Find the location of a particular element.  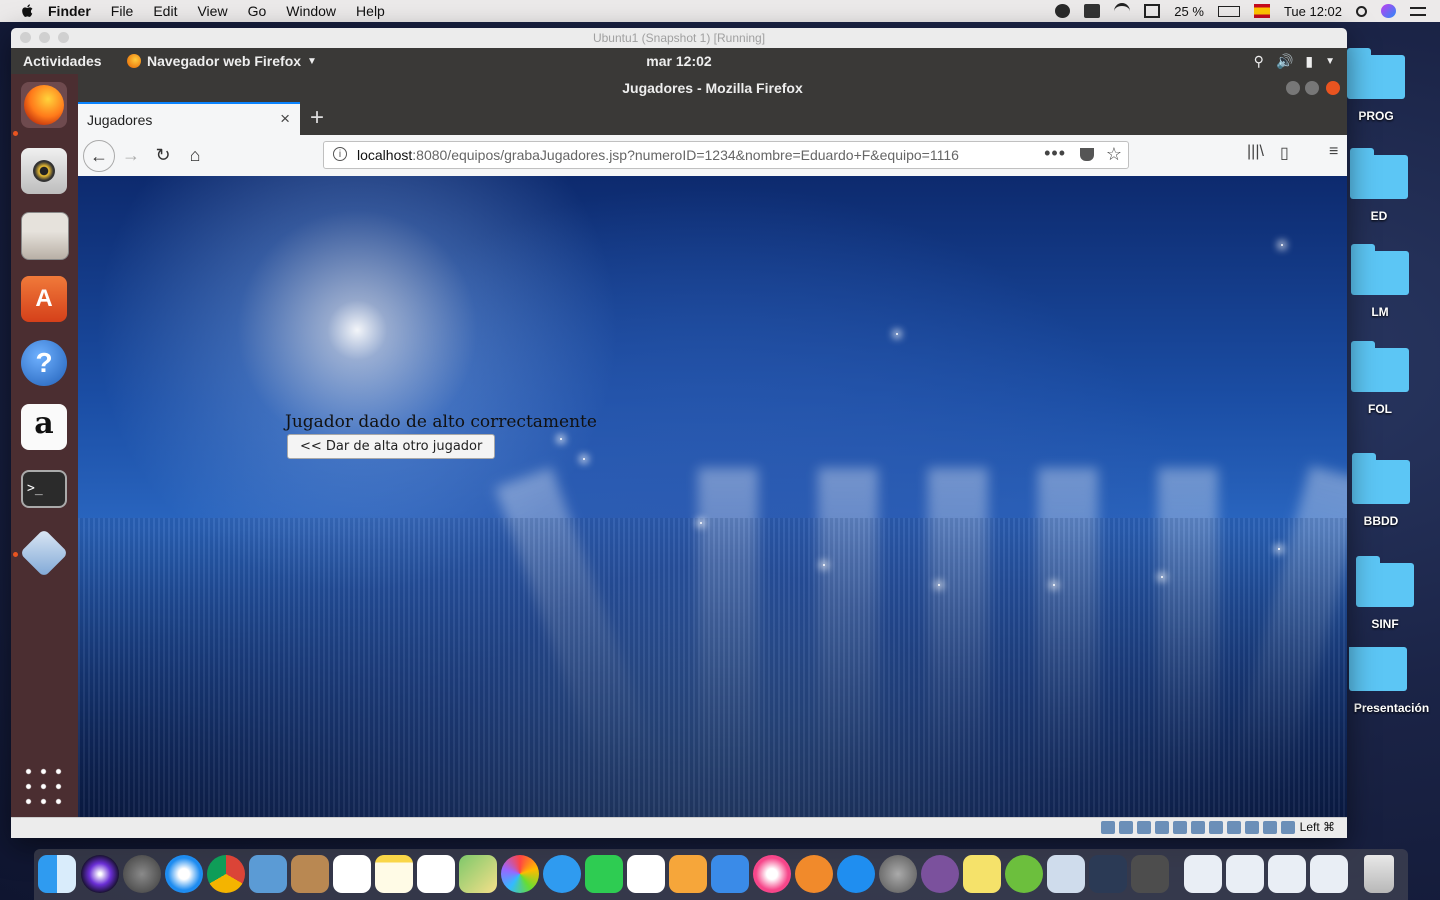

terminal-icon: >_ is located at coordinates (44, 489).